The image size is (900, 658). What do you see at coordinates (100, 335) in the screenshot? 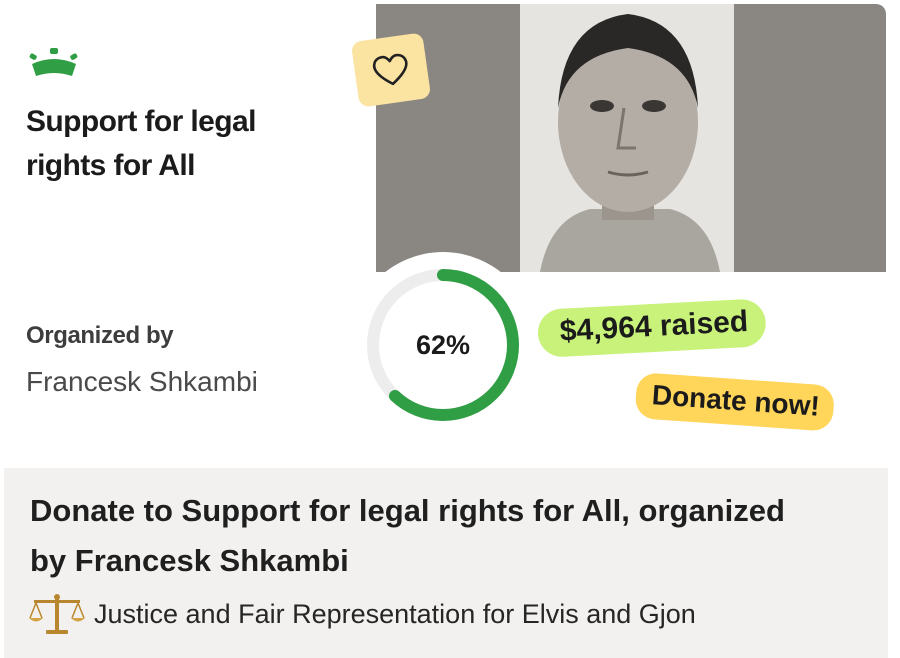
I see `organized-by-label: Organized by` at bounding box center [100, 335].